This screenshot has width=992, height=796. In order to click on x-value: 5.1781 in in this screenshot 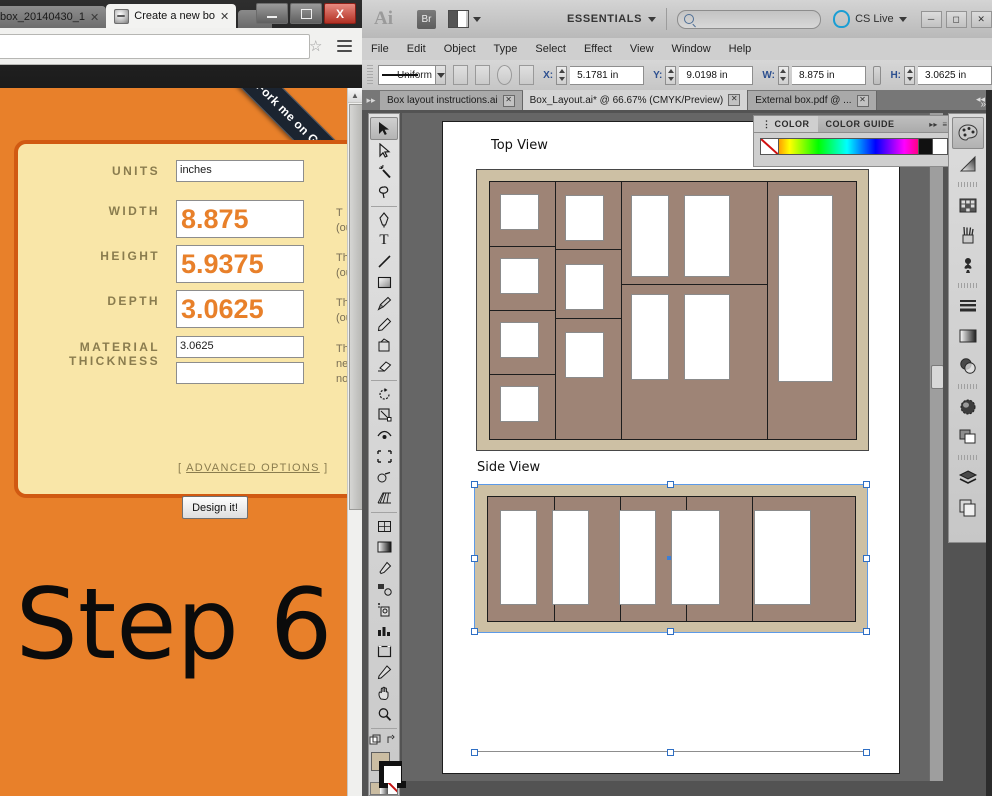, I will do `click(607, 75)`.